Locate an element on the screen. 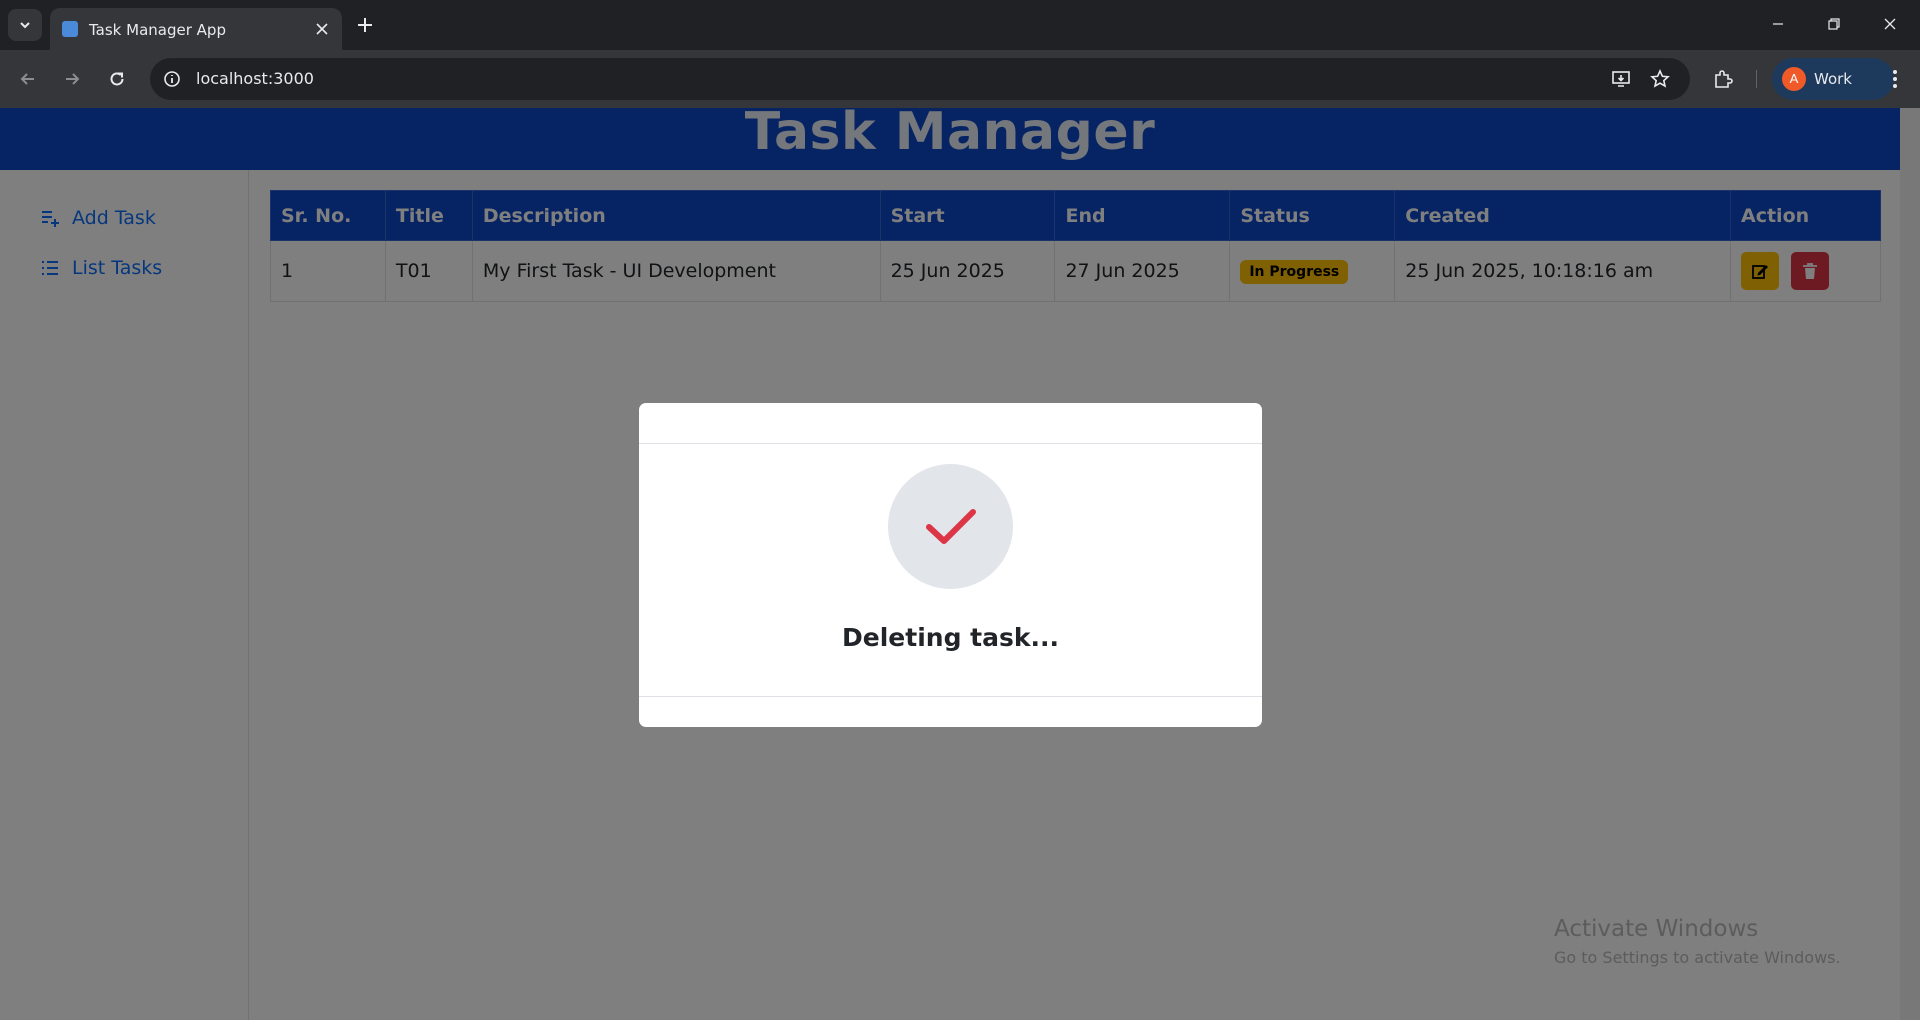  arrow-left-icon is located at coordinates (27, 79).